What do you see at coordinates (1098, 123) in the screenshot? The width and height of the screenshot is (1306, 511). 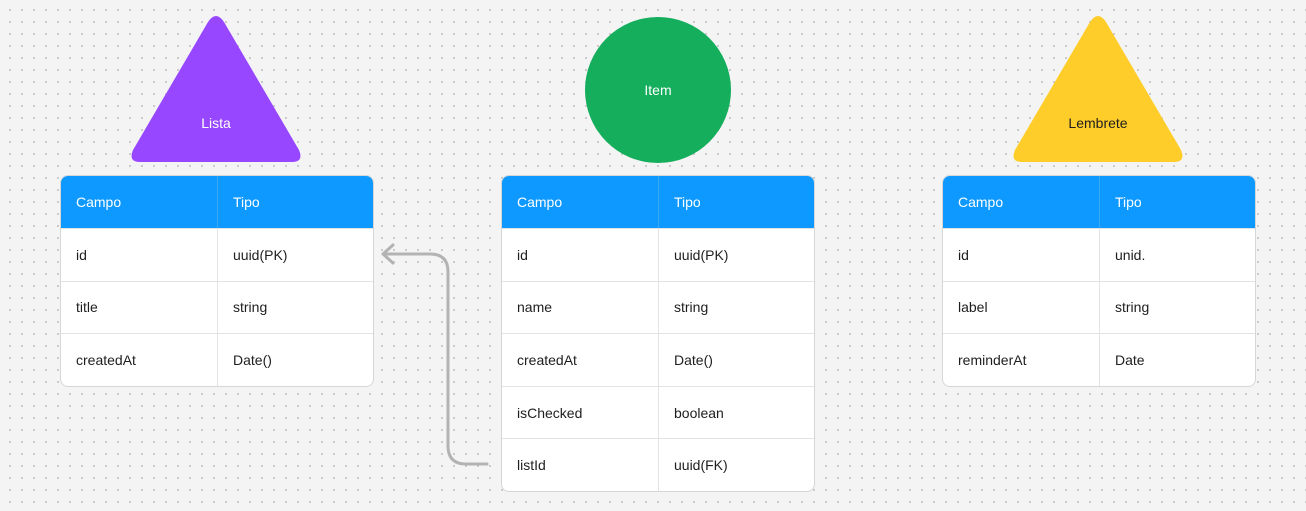 I see `lembrete-label: Lembrete` at bounding box center [1098, 123].